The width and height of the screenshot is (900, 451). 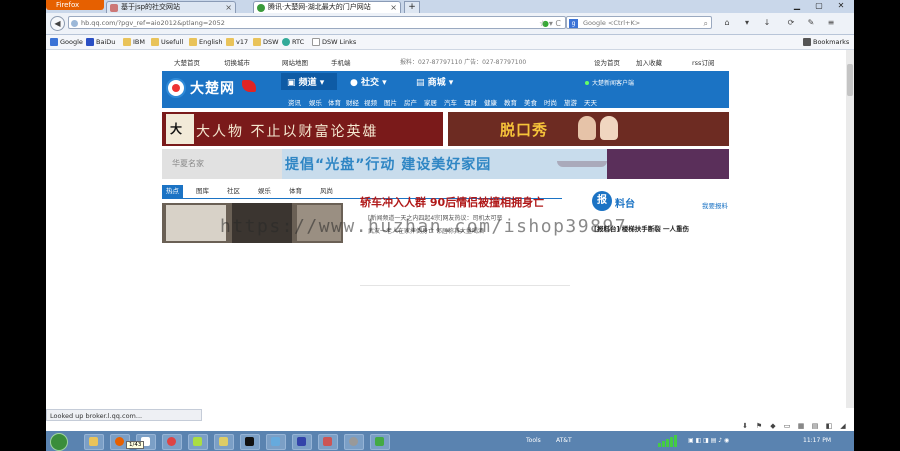 What do you see at coordinates (850, 80) in the screenshot?
I see `scroll-thumb` at bounding box center [850, 80].